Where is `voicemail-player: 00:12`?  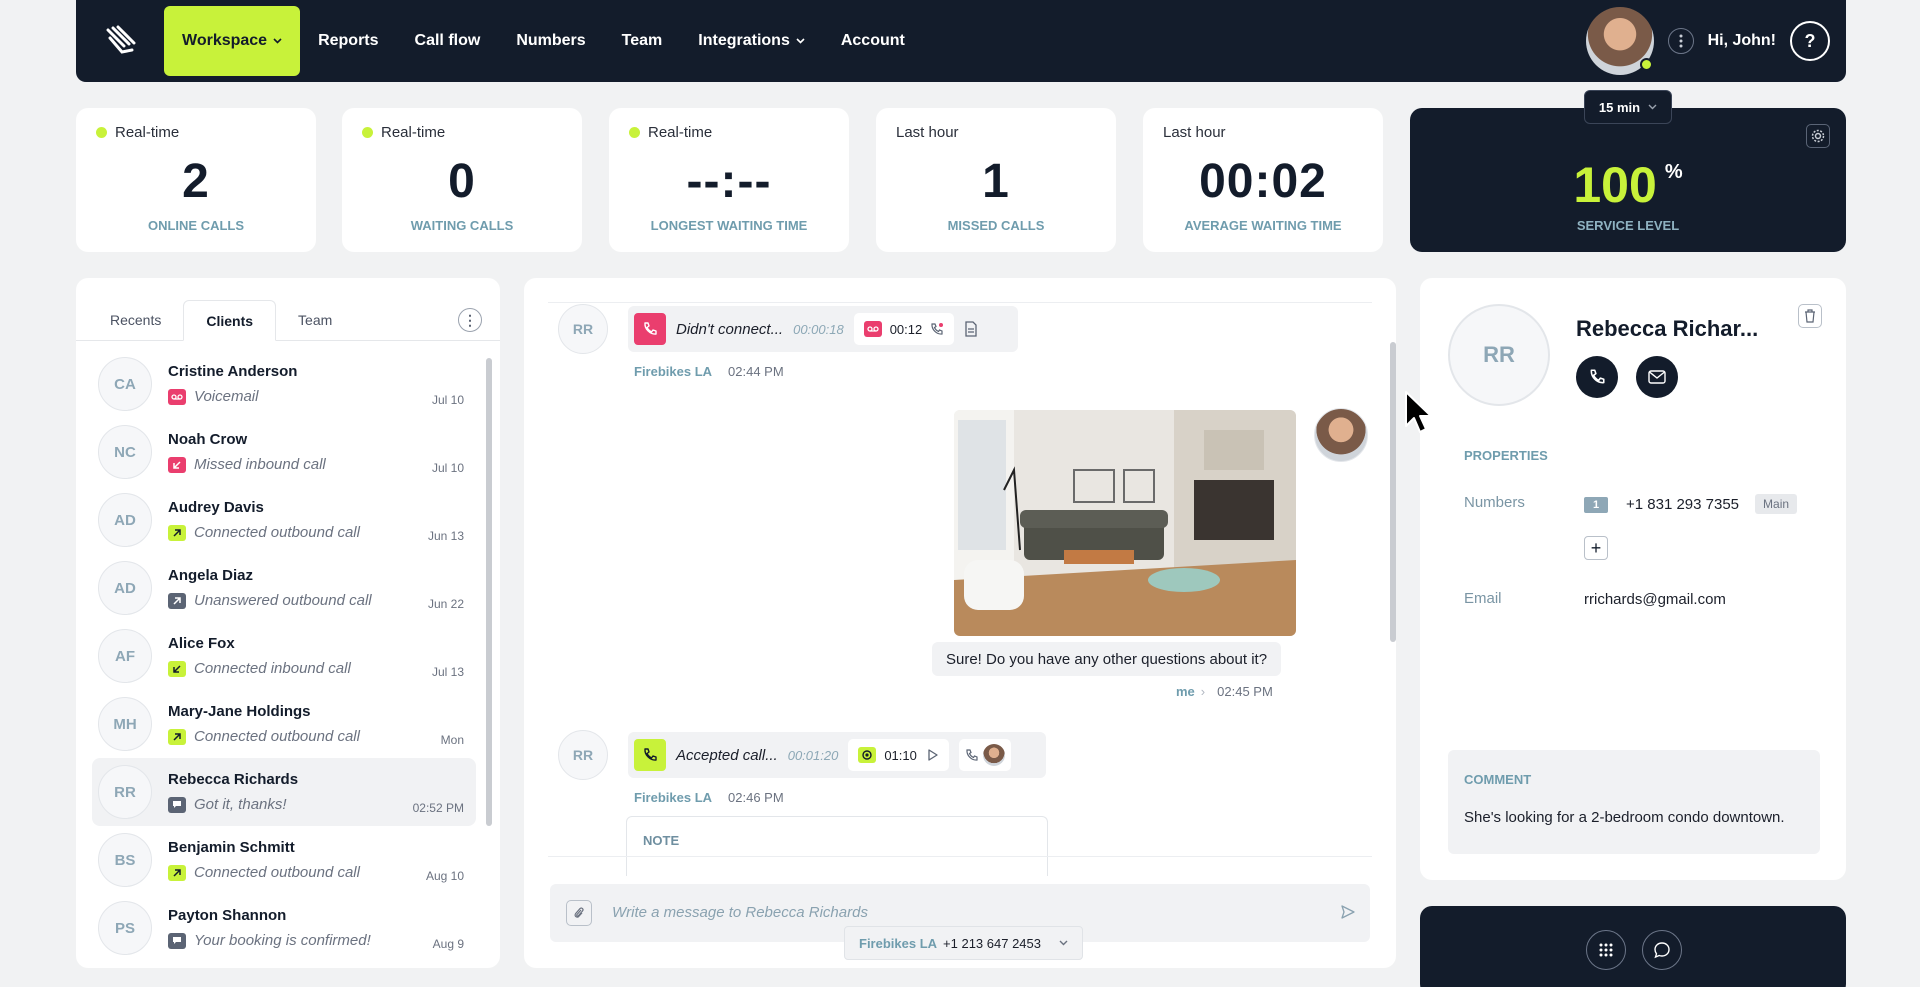 voicemail-player: 00:12 is located at coordinates (904, 329).